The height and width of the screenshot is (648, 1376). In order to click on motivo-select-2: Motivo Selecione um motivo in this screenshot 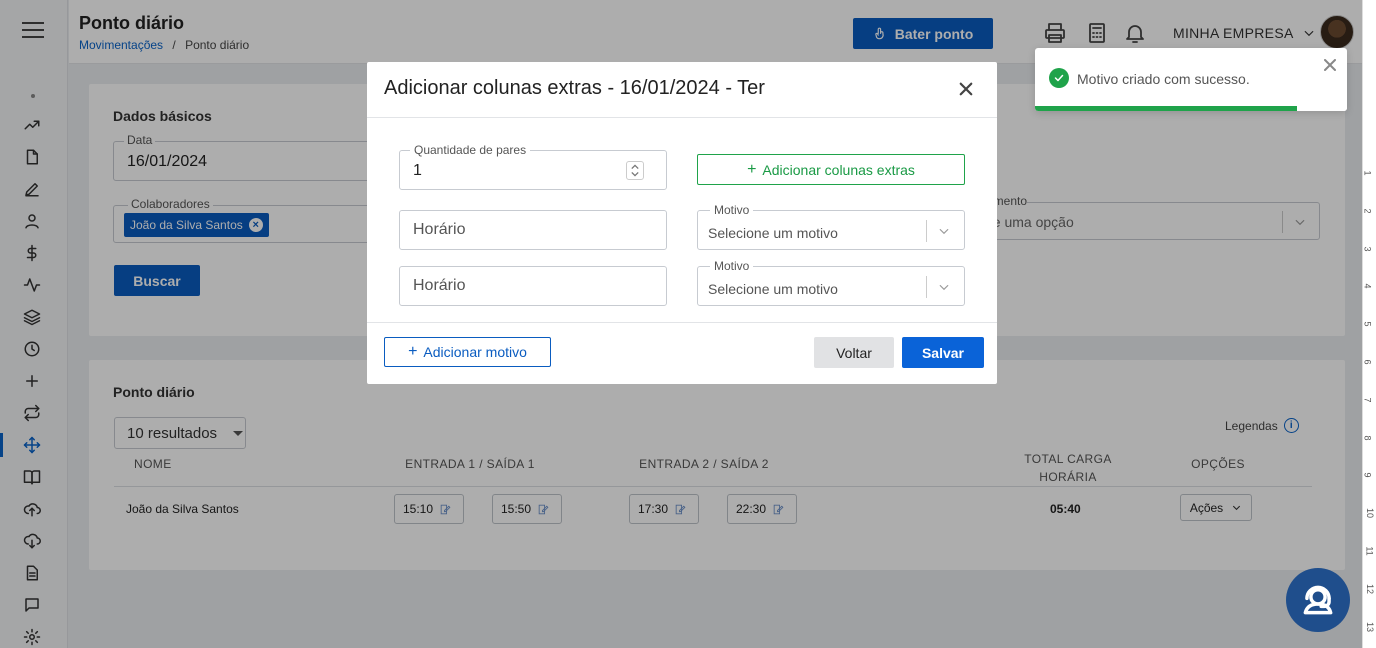, I will do `click(831, 282)`.